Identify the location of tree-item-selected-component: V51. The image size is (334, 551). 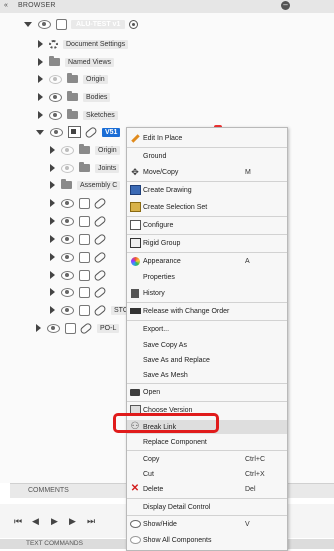
(78, 132).